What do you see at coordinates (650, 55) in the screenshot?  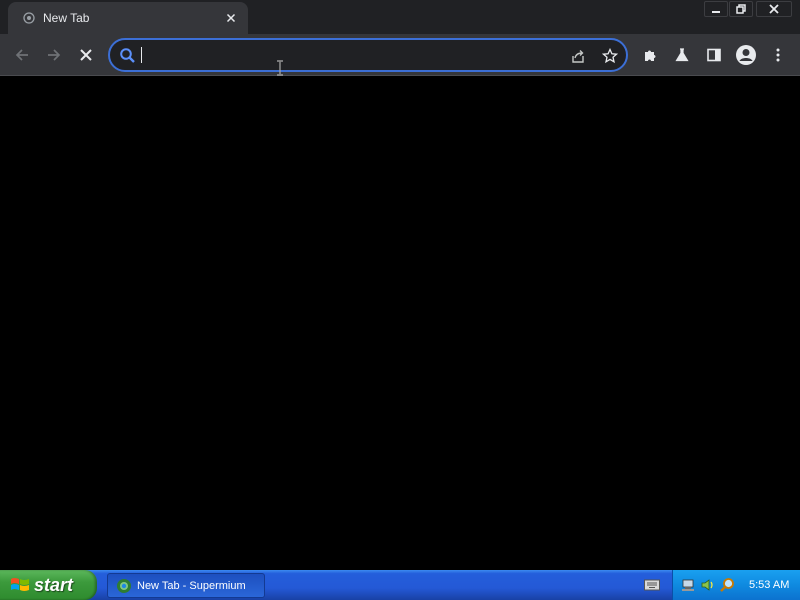 I see `puzzle-icon` at bounding box center [650, 55].